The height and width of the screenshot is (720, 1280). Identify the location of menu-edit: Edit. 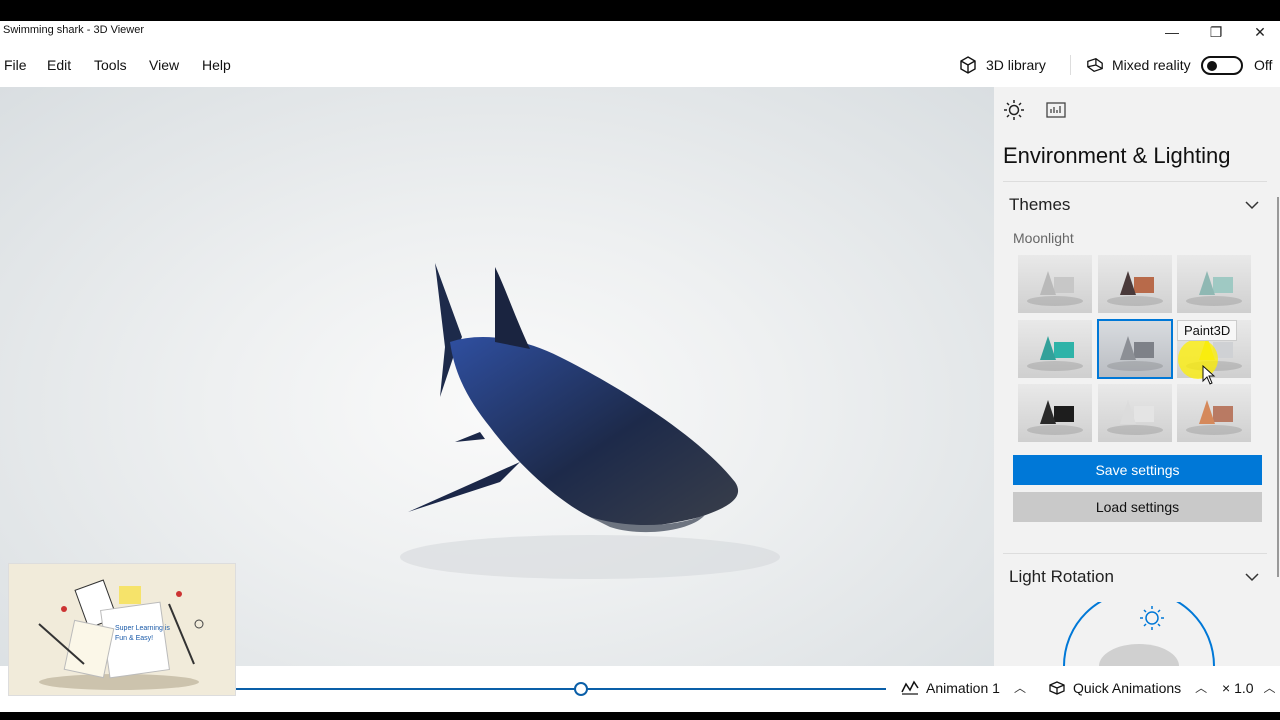
(59, 65).